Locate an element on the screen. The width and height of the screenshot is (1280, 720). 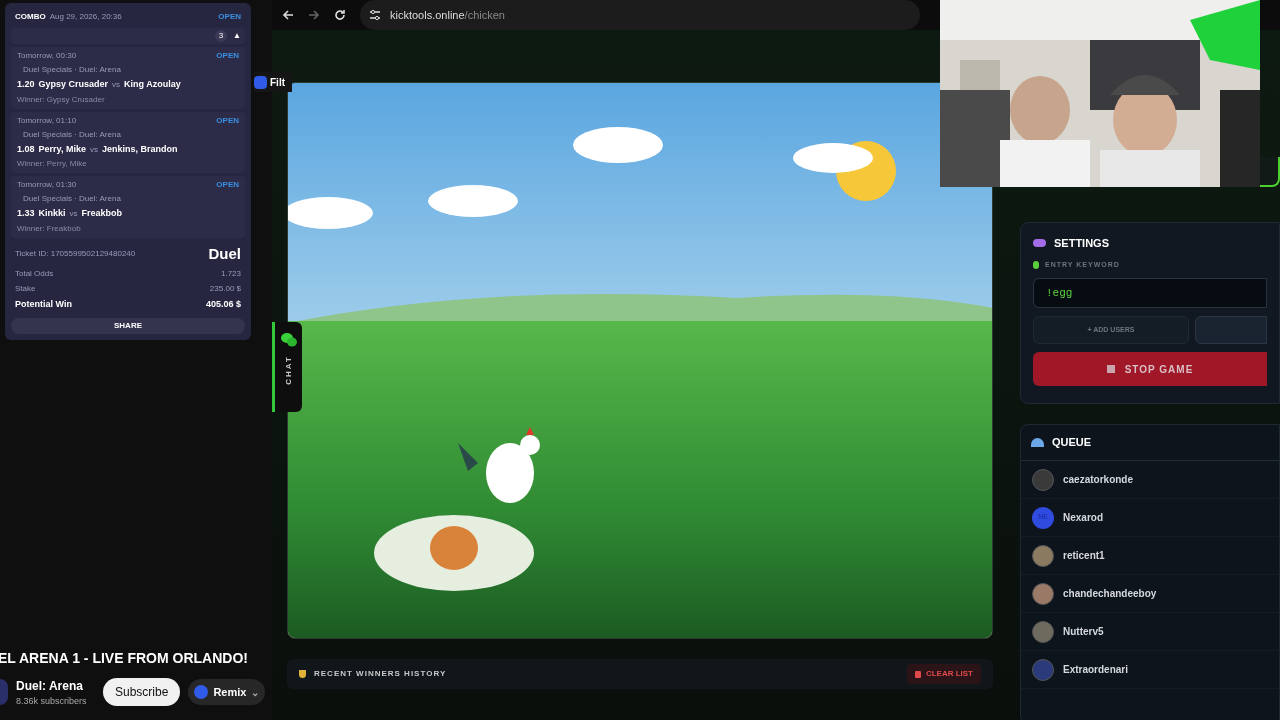
pick-label: Winner: Freakbob is located at coordinates (49, 228).